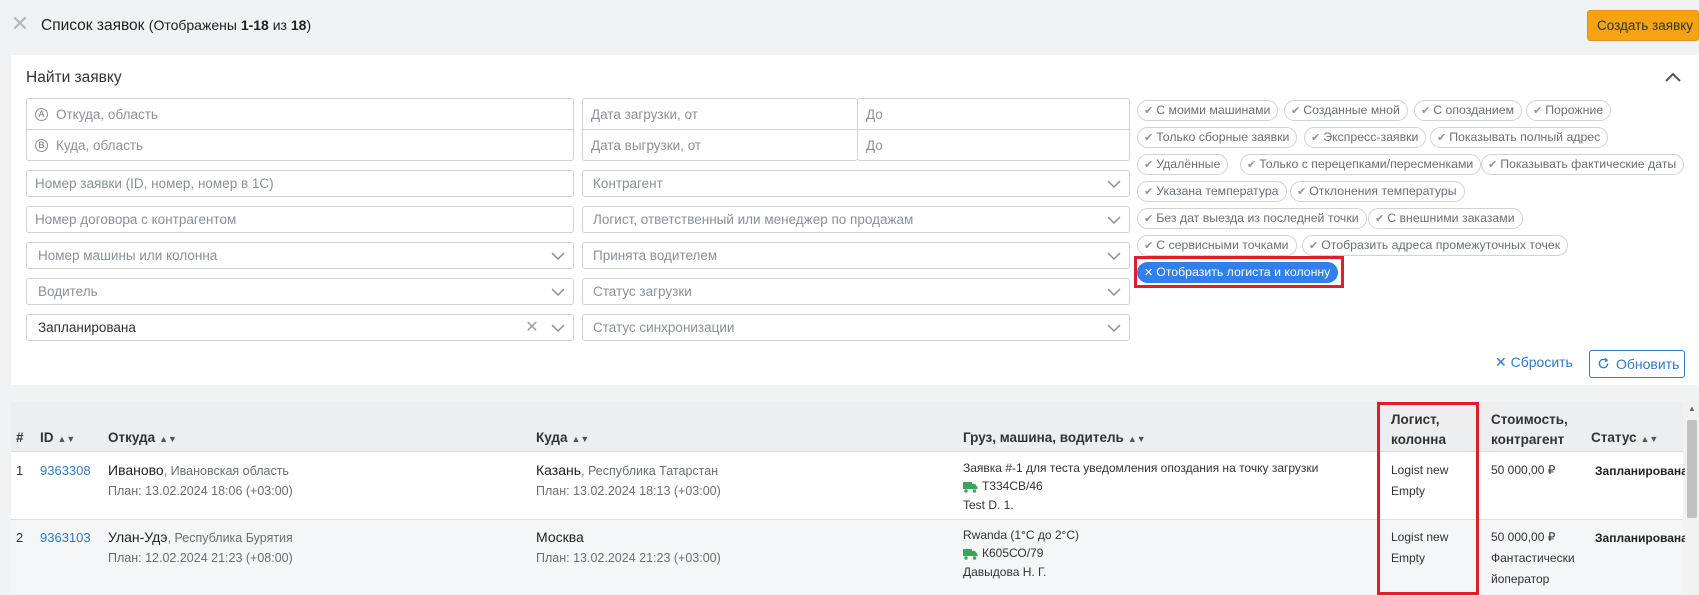 The image size is (1699, 595). What do you see at coordinates (254, 25) in the screenshot?
I see `count-range: 1-18` at bounding box center [254, 25].